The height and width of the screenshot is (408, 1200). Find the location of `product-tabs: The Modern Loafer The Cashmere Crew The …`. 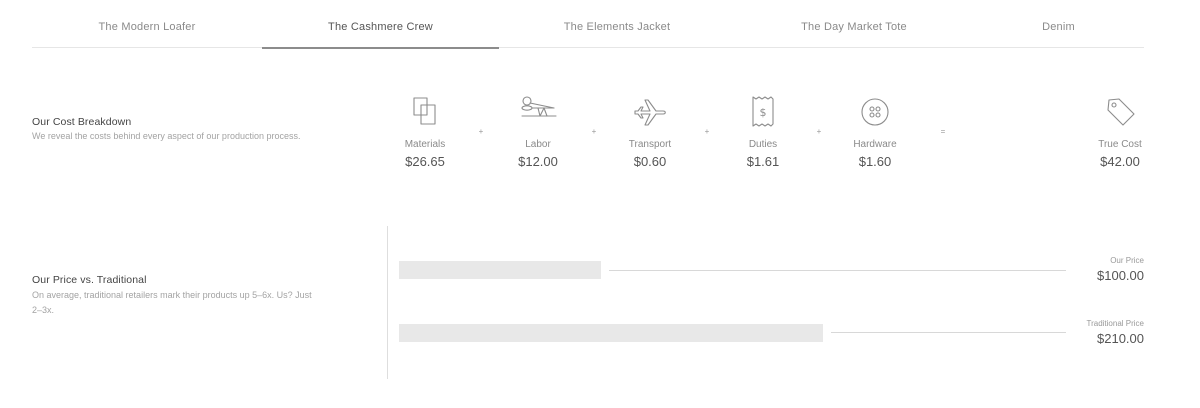

product-tabs: The Modern Loafer The Cashmere Crew The … is located at coordinates (588, 24).